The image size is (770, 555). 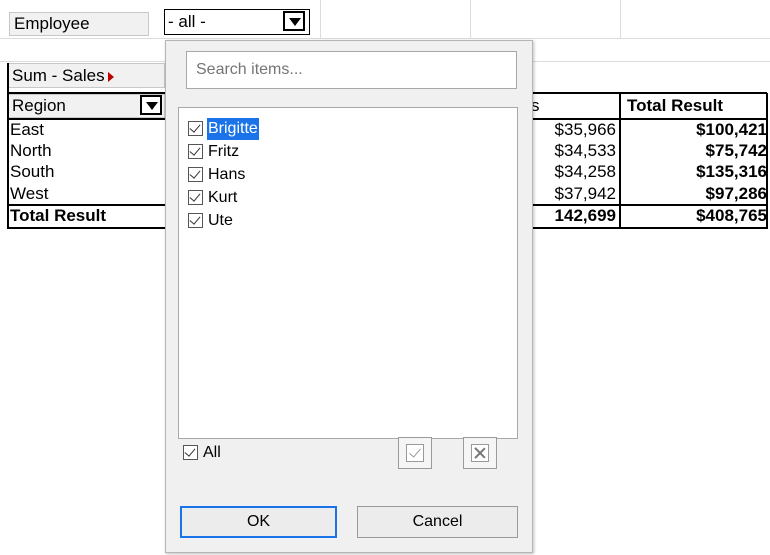 I want to click on data-field-text: Sum - Sales, so click(x=58, y=75).